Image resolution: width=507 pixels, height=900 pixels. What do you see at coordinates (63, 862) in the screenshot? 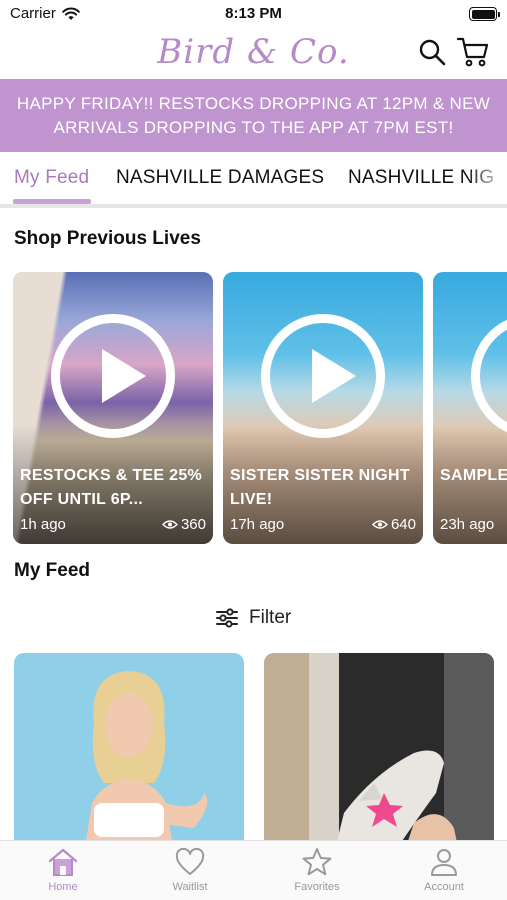
I see `home-icon` at bounding box center [63, 862].